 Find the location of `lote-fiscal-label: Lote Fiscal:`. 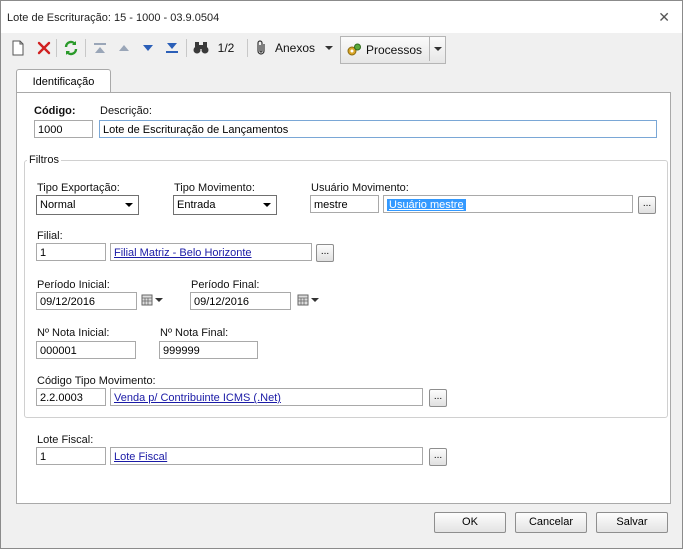

lote-fiscal-label: Lote Fiscal: is located at coordinates (65, 440).